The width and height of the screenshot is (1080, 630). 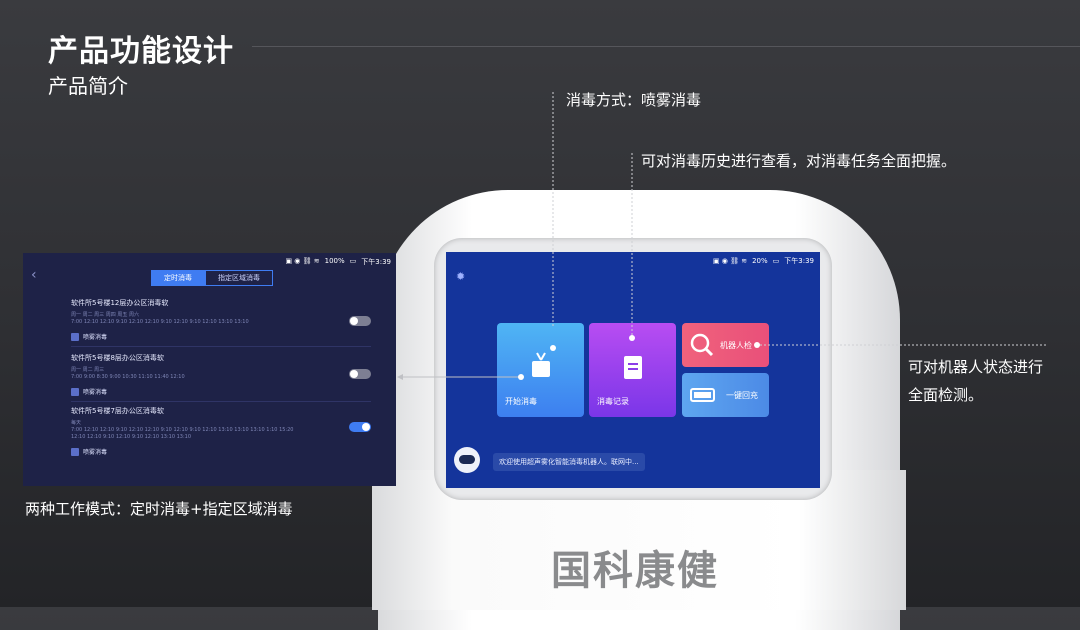 I want to click on history-annotation: 可对消毒历史进行查看，对消毒任务全面把握。, so click(x=799, y=161).